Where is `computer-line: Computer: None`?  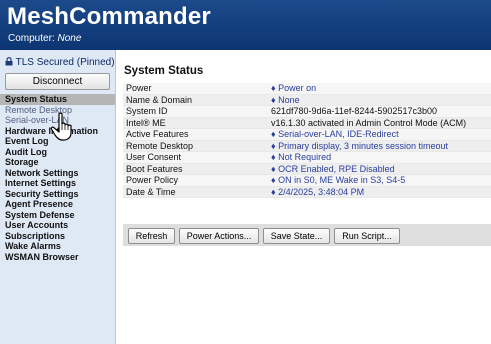
computer-line: Computer: None is located at coordinates (44, 38).